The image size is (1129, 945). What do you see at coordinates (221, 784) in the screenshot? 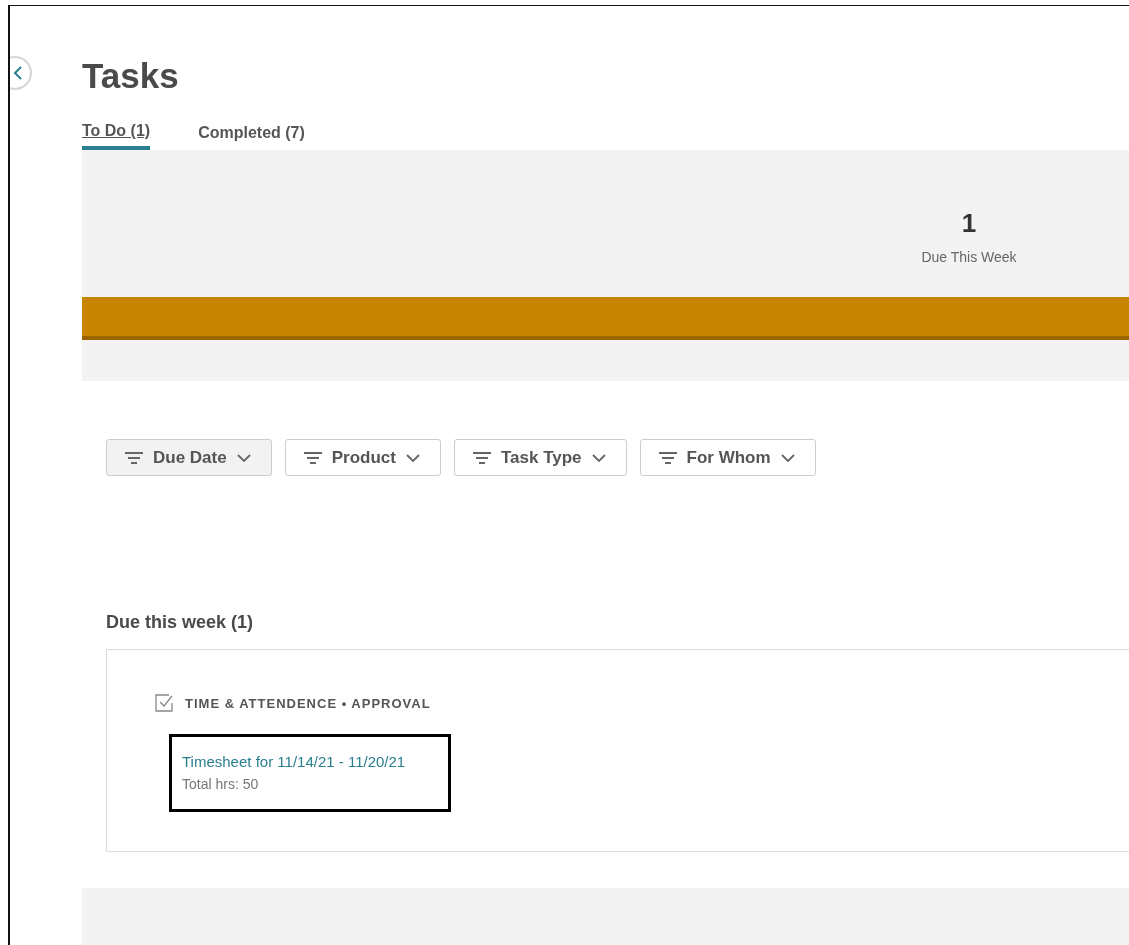
I see `task-detail: Total hrs: 50` at bounding box center [221, 784].